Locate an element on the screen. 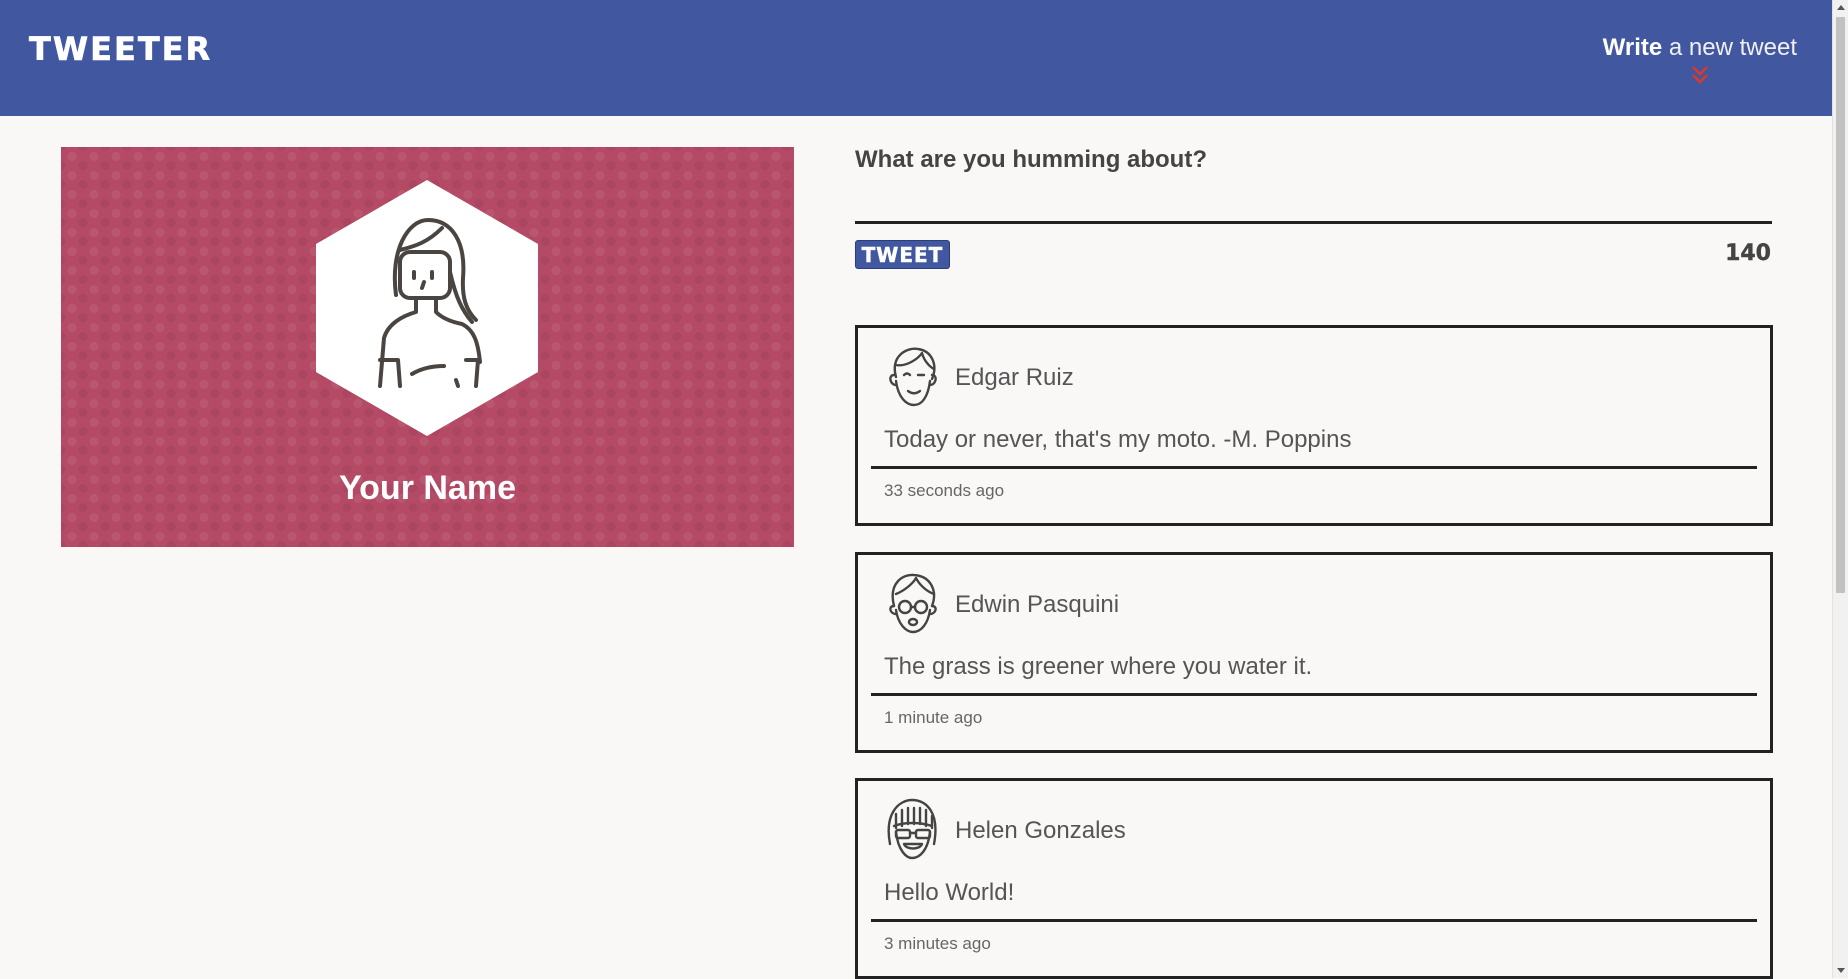 Image resolution: width=1848 pixels, height=979 pixels. compose-link-strong: Write is located at coordinates (1632, 47).